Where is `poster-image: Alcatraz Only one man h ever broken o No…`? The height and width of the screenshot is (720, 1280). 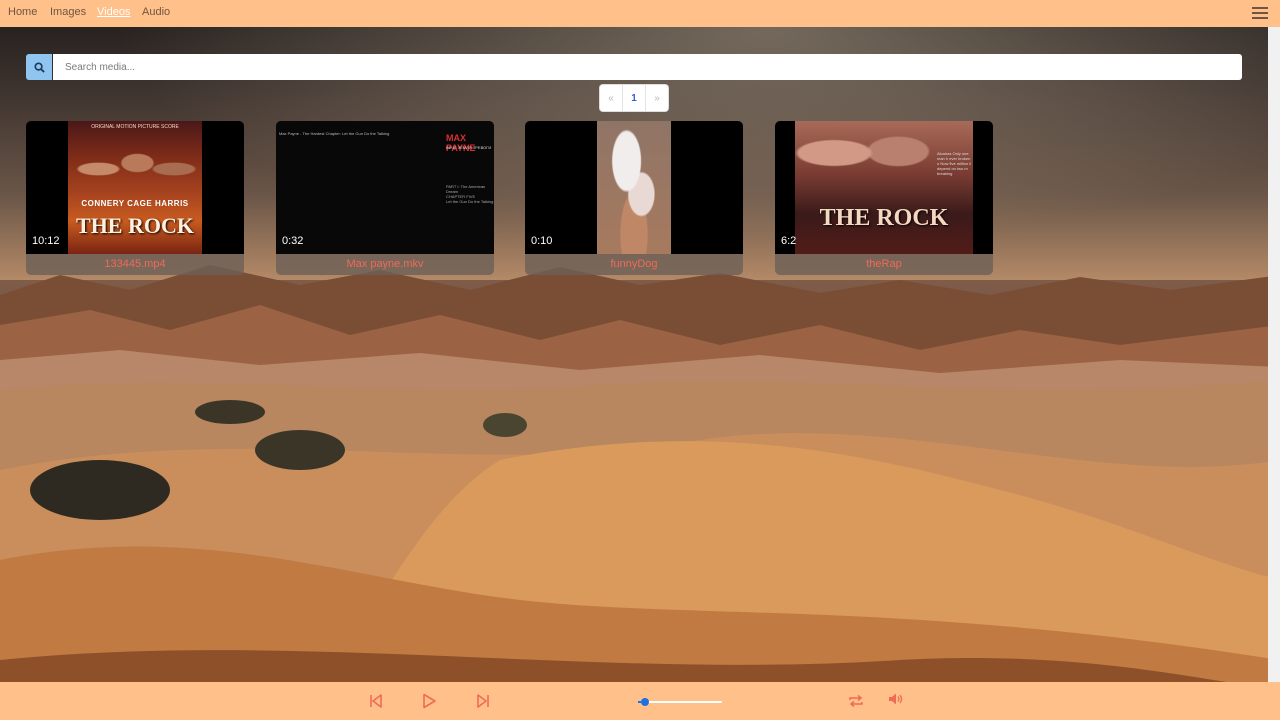 poster-image: Alcatraz Only one man h ever broken o No… is located at coordinates (884, 187).